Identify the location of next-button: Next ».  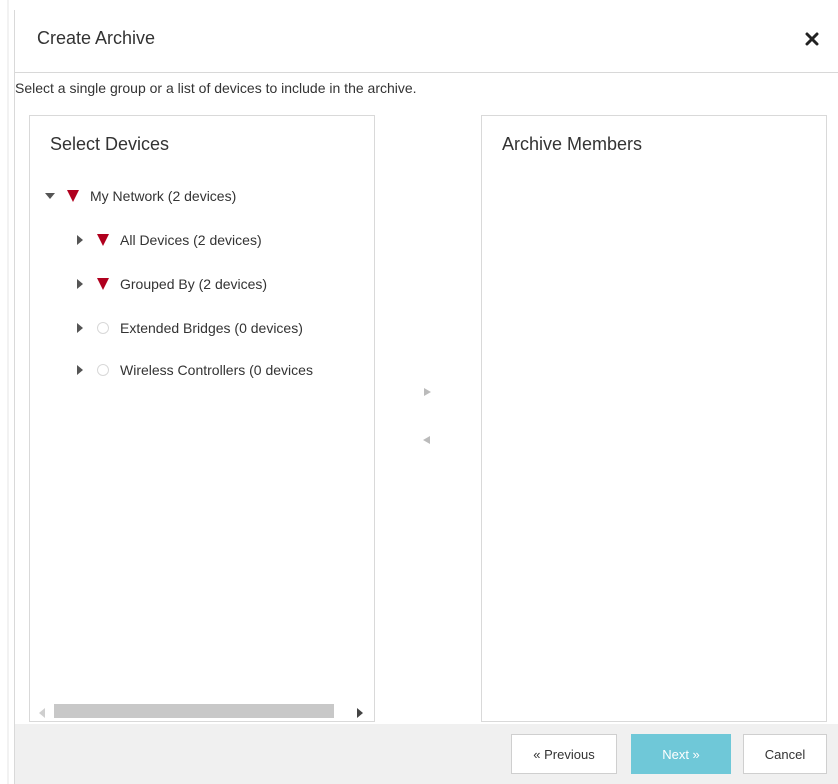
(681, 754).